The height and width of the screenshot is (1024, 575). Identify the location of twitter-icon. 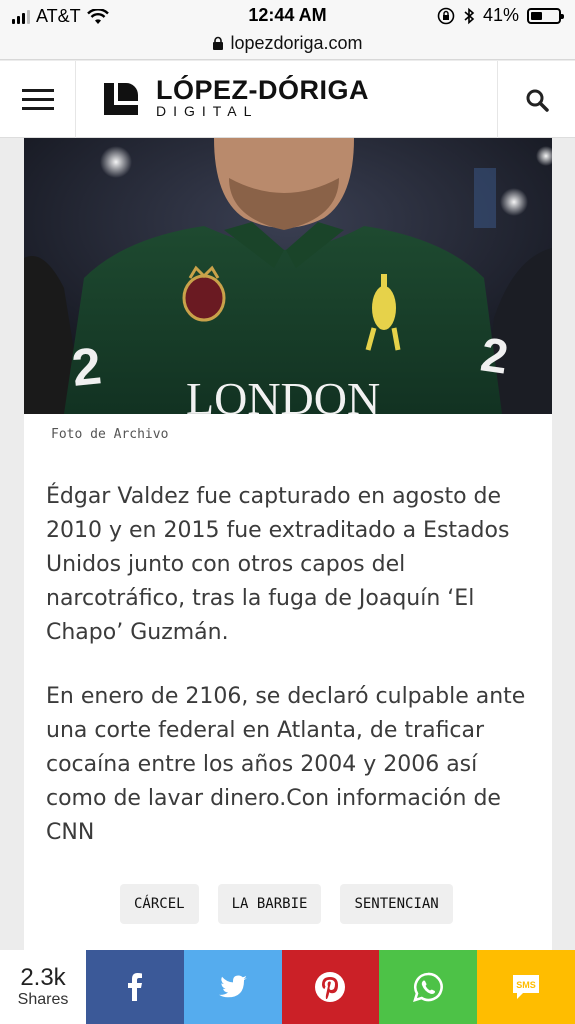
(232, 986).